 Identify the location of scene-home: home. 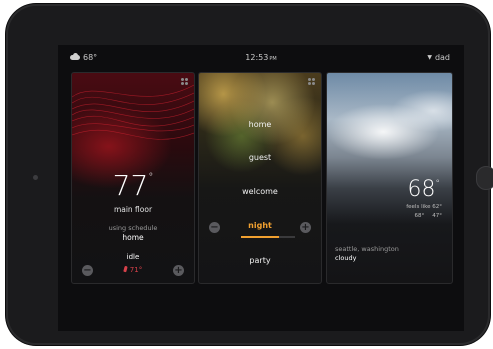
(260, 124).